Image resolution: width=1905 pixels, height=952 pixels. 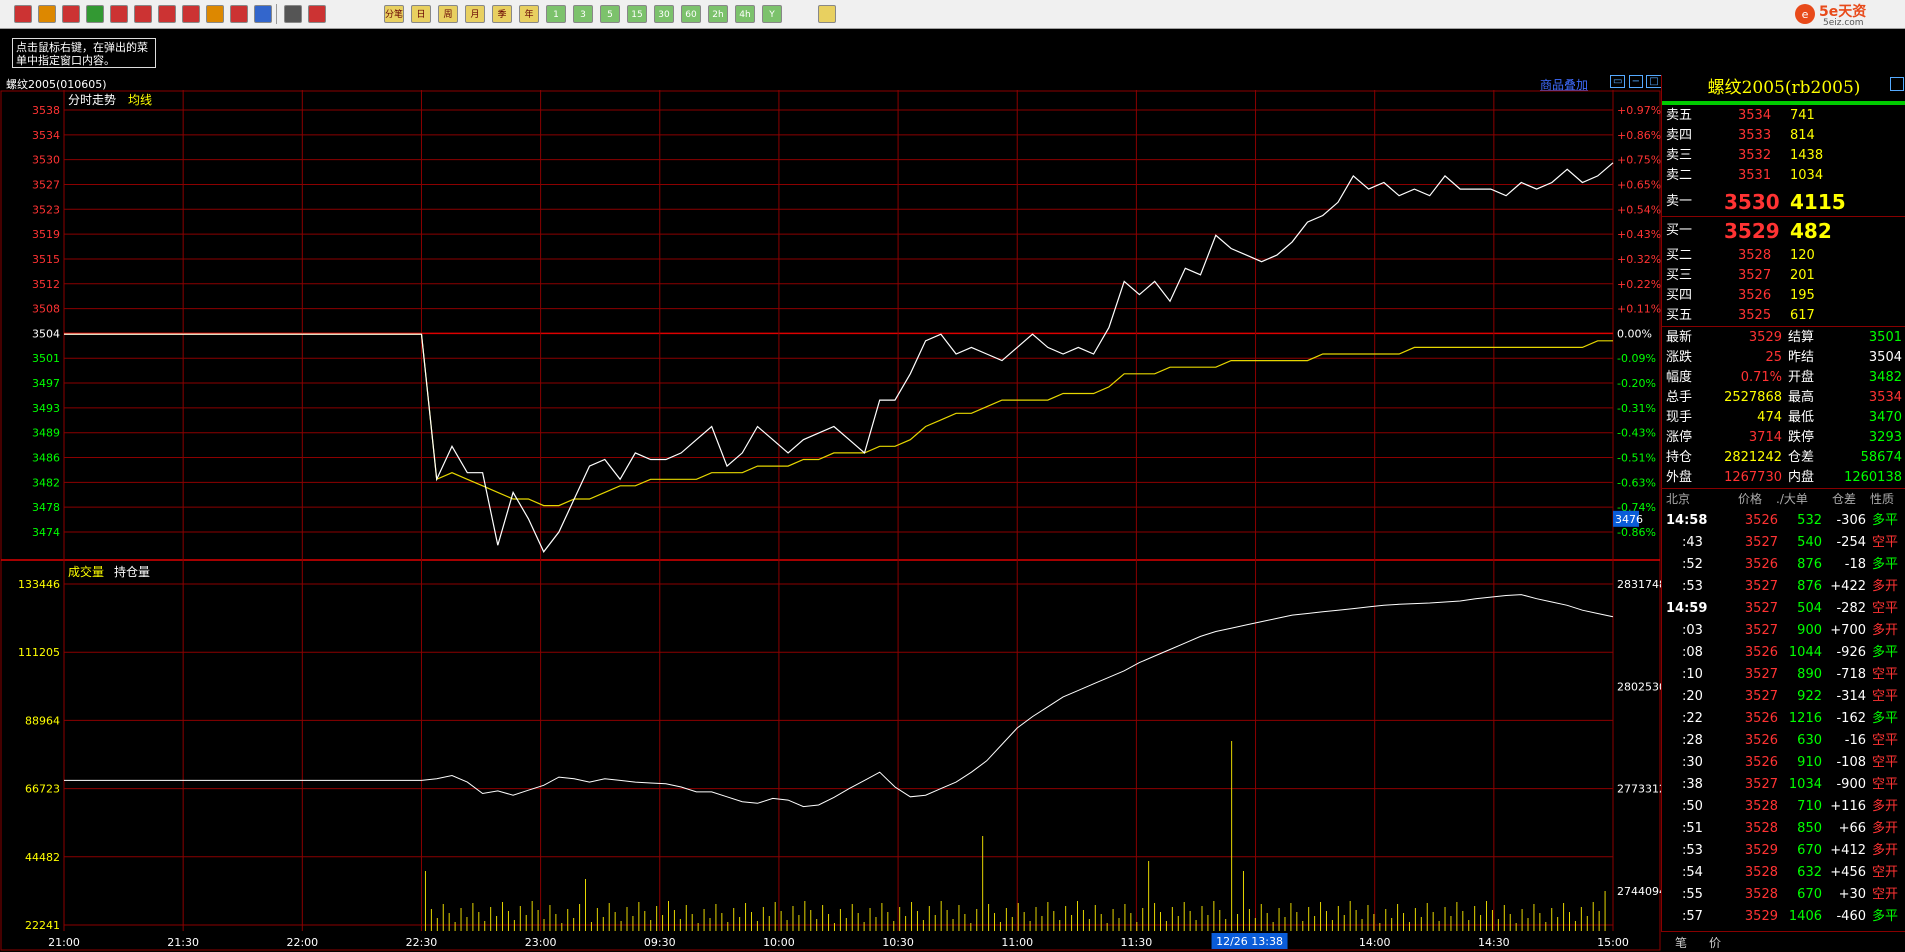 What do you see at coordinates (1783, 609) in the screenshot?
I see `tick-row: 14:59 3527 504 -282 空平` at bounding box center [1783, 609].